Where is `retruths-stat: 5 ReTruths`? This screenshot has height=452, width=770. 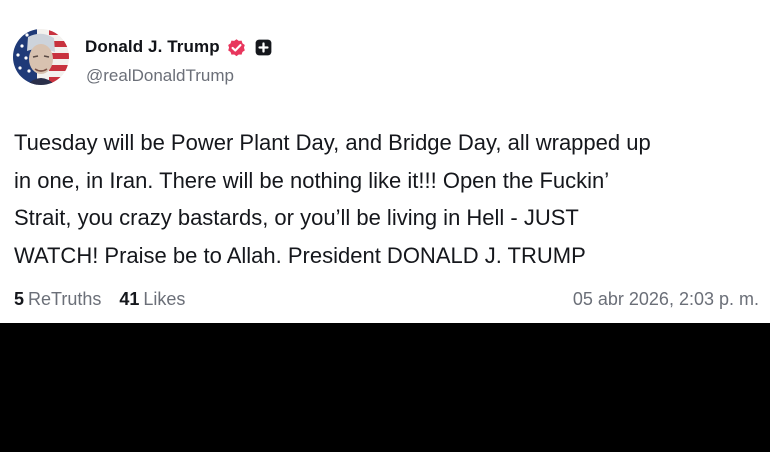
retruths-stat: 5 ReTruths is located at coordinates (57, 299).